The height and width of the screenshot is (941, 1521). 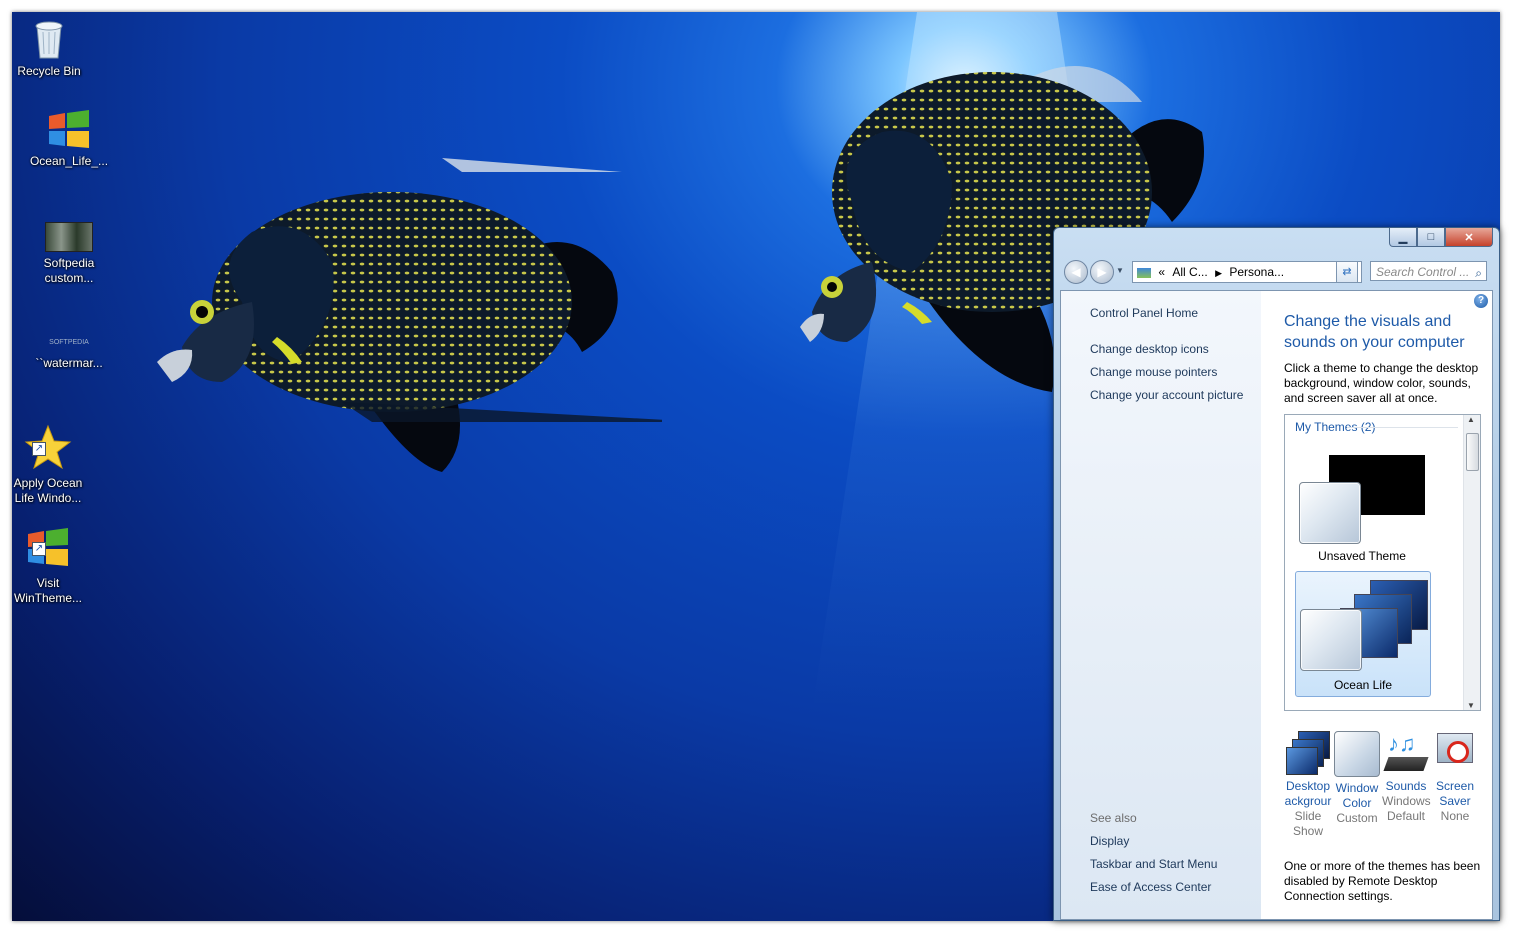 I want to click on close-button: ✕, so click(x=1469, y=237).